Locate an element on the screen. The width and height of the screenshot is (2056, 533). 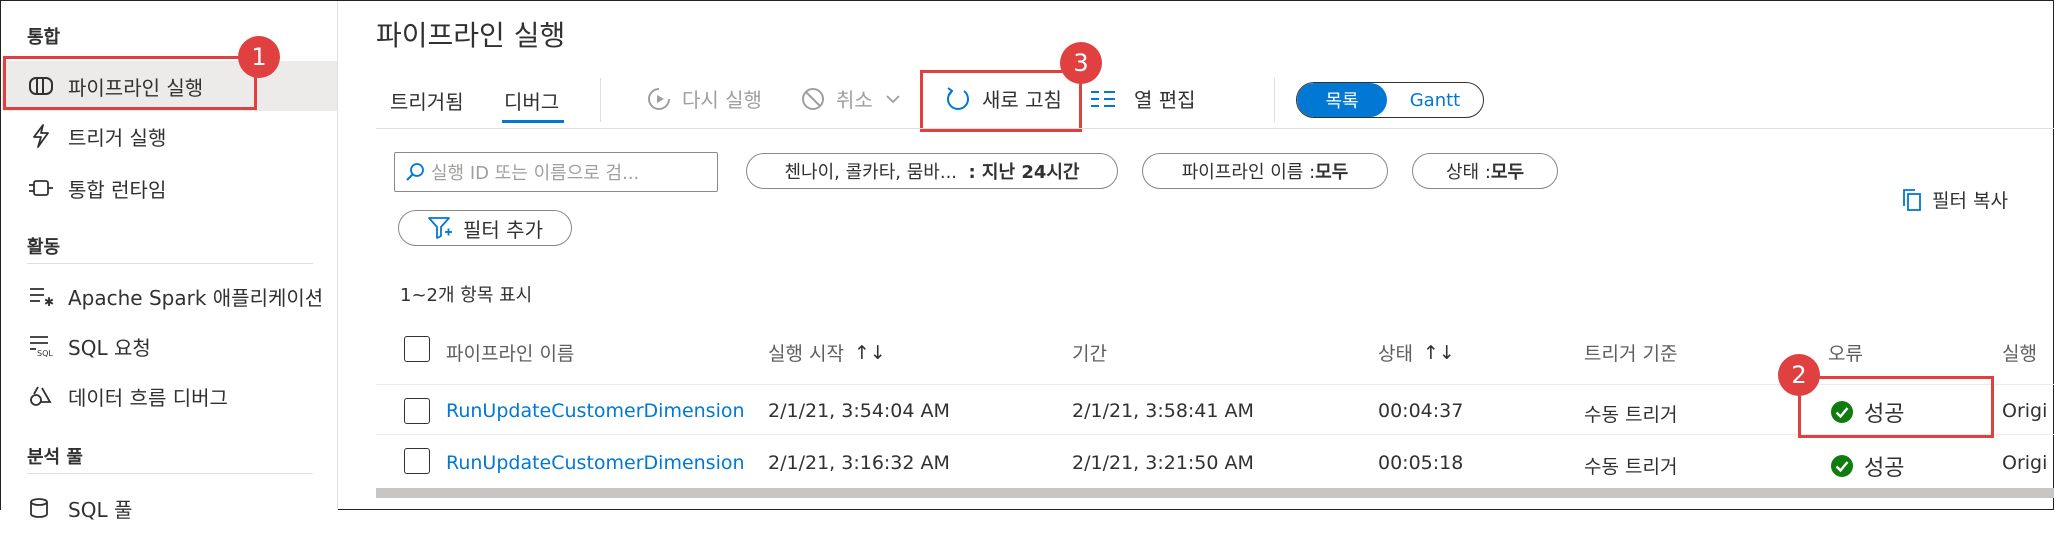
search-icon is located at coordinates (415, 172).